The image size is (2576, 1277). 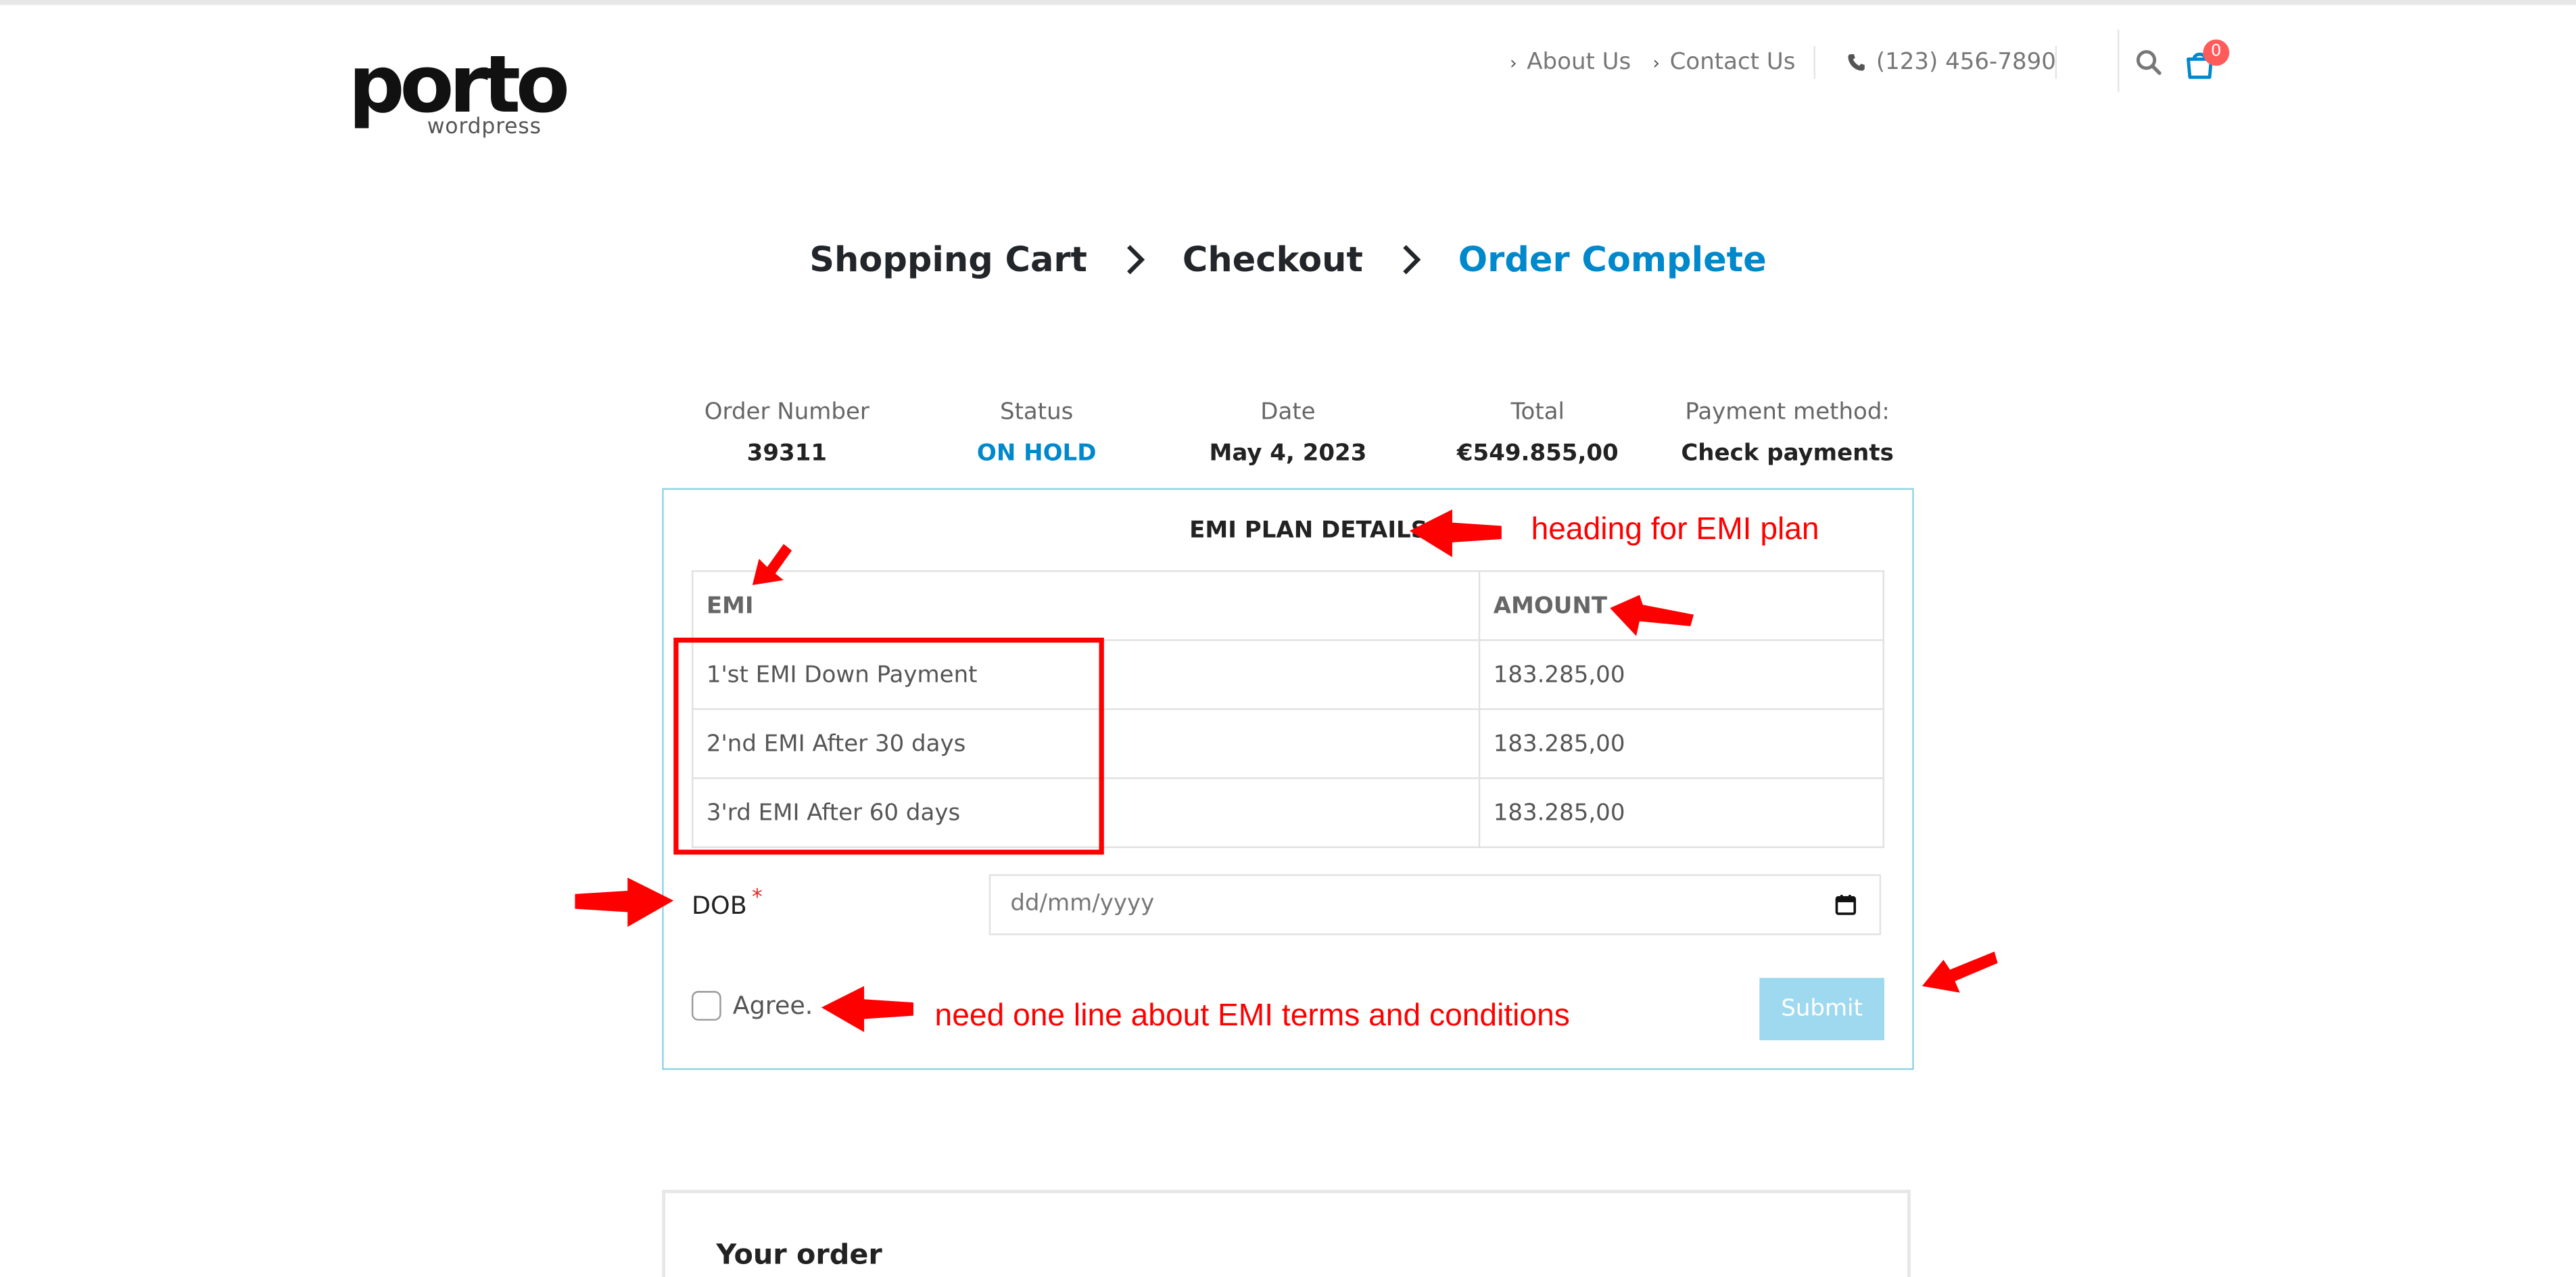 I want to click on dob-date-input: dd/mm/yyyy, so click(x=1435, y=905).